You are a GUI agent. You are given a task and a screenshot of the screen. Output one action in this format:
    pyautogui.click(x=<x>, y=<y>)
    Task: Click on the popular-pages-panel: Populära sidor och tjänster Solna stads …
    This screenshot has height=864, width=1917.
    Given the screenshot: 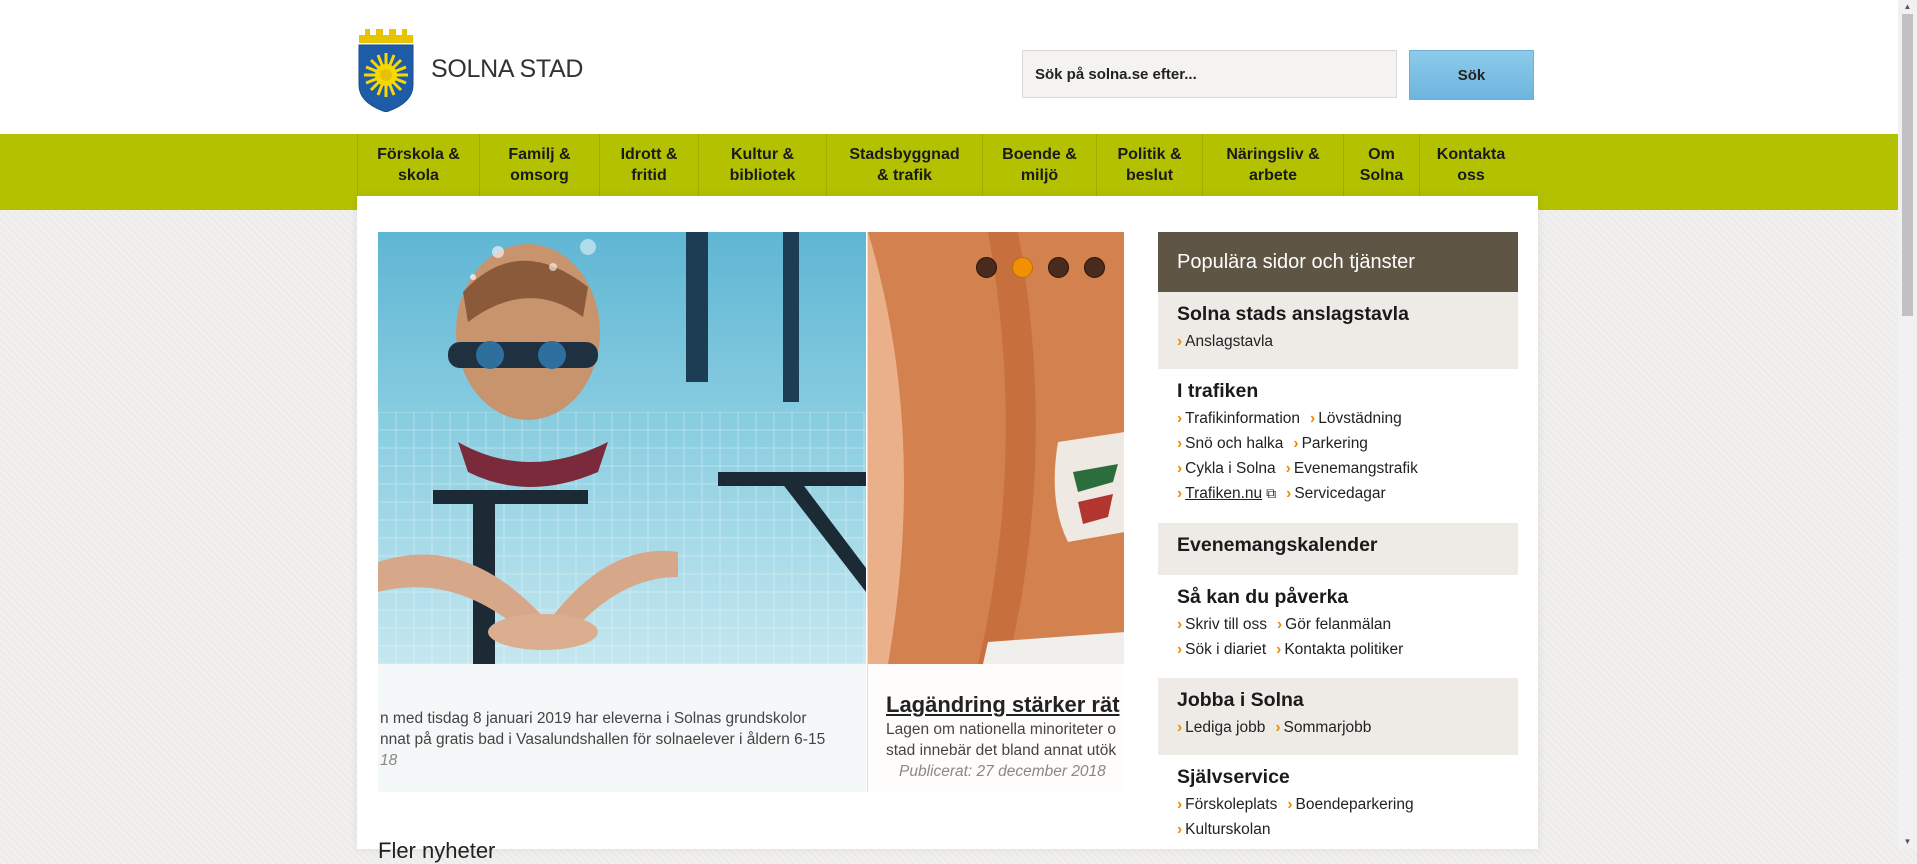 What is the action you would take?
    pyautogui.click(x=1338, y=540)
    